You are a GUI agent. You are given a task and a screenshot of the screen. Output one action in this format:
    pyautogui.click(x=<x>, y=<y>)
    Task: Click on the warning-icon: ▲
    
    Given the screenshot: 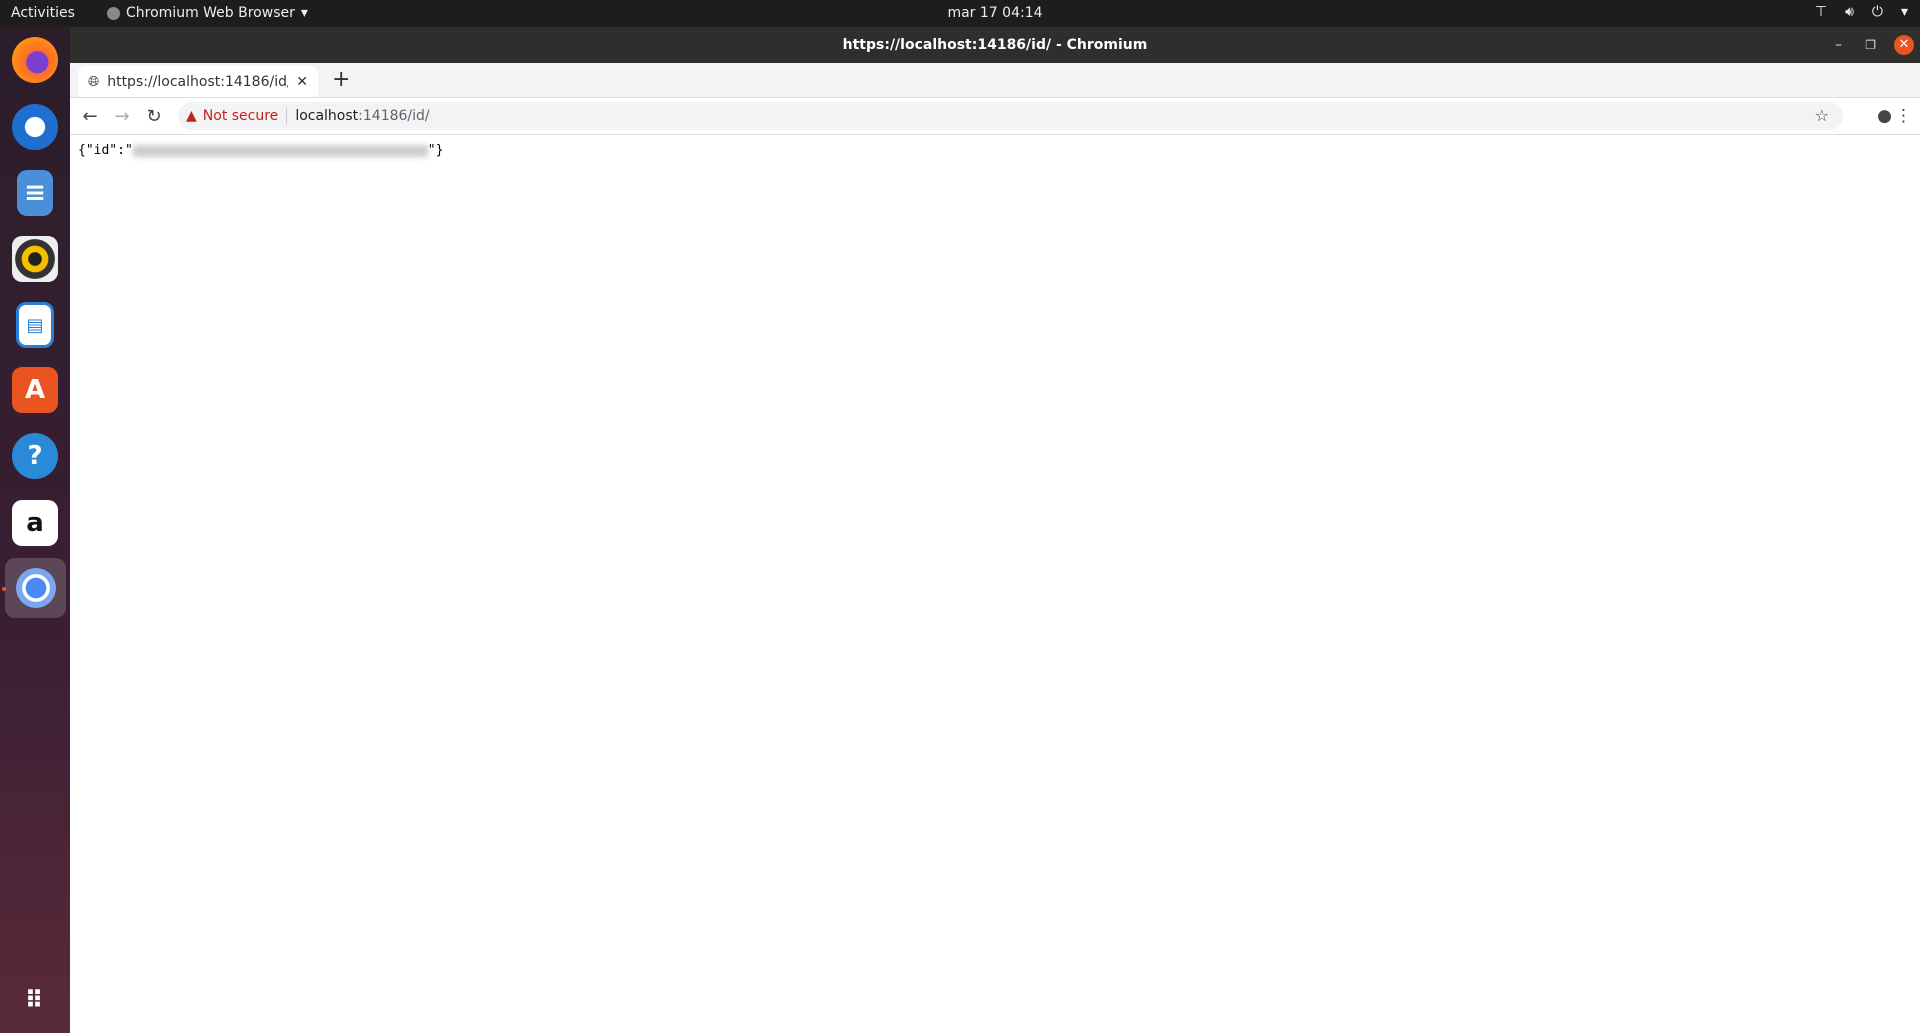 What is the action you would take?
    pyautogui.click(x=191, y=116)
    